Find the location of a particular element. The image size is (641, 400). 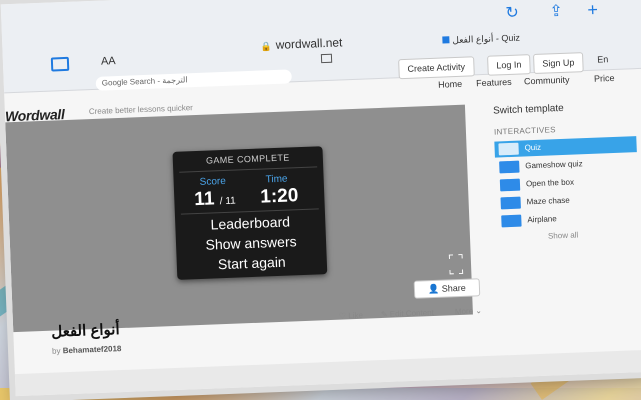

template-label: Gameshow quiz is located at coordinates (554, 165).